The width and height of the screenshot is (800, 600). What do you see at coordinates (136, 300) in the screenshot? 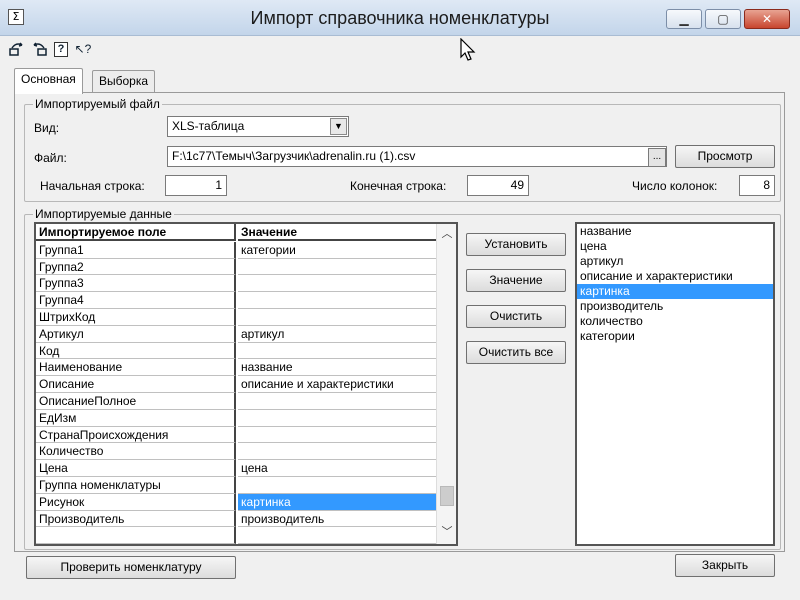
I see `field-name-cell: Группа4` at bounding box center [136, 300].